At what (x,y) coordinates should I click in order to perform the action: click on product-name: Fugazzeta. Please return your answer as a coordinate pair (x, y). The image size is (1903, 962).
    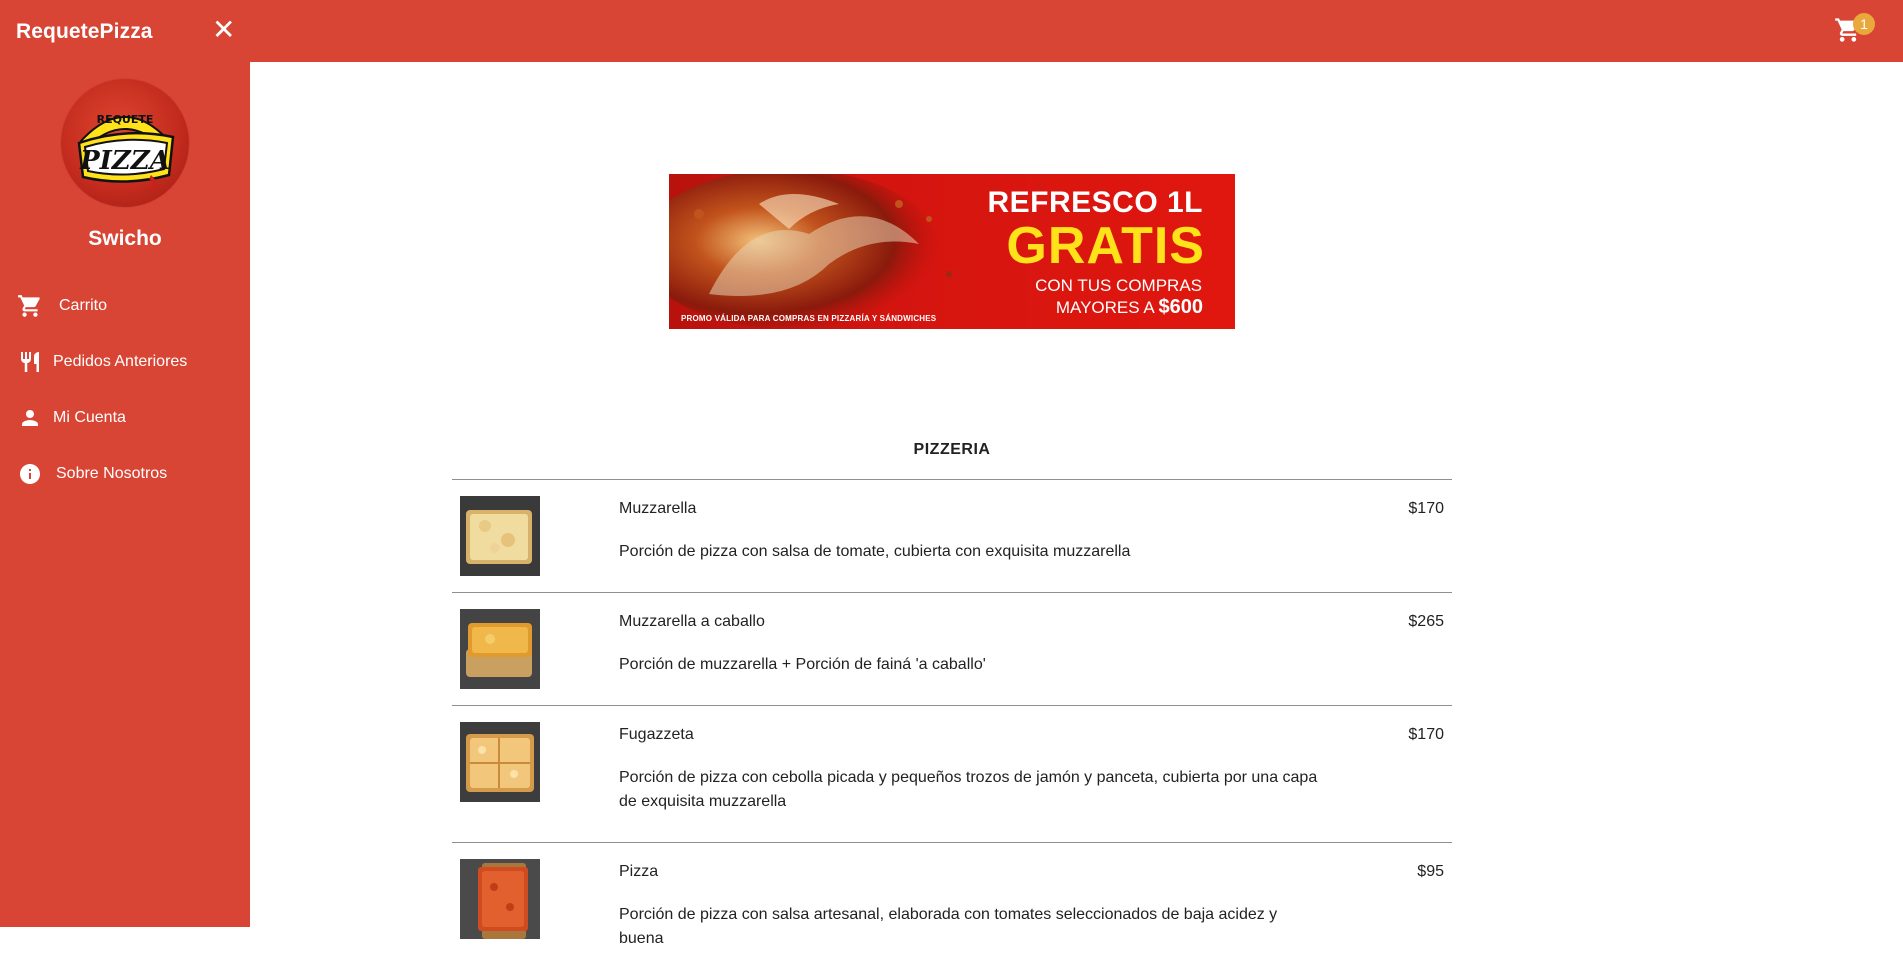
    Looking at the image, I should click on (656, 734).